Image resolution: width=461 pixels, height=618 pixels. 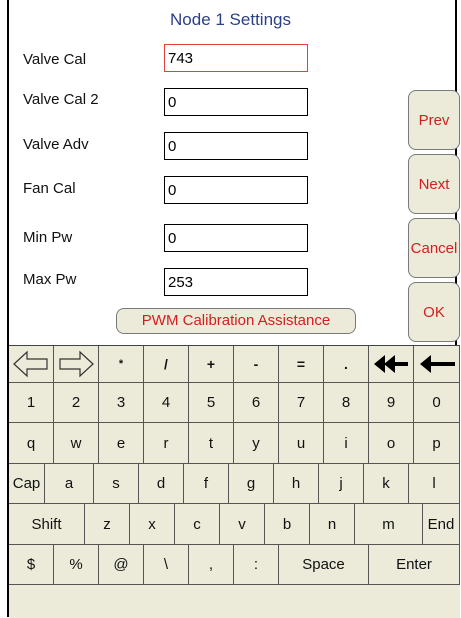 What do you see at coordinates (56, 144) in the screenshot?
I see `valve-adv-label: Valve Adv` at bounding box center [56, 144].